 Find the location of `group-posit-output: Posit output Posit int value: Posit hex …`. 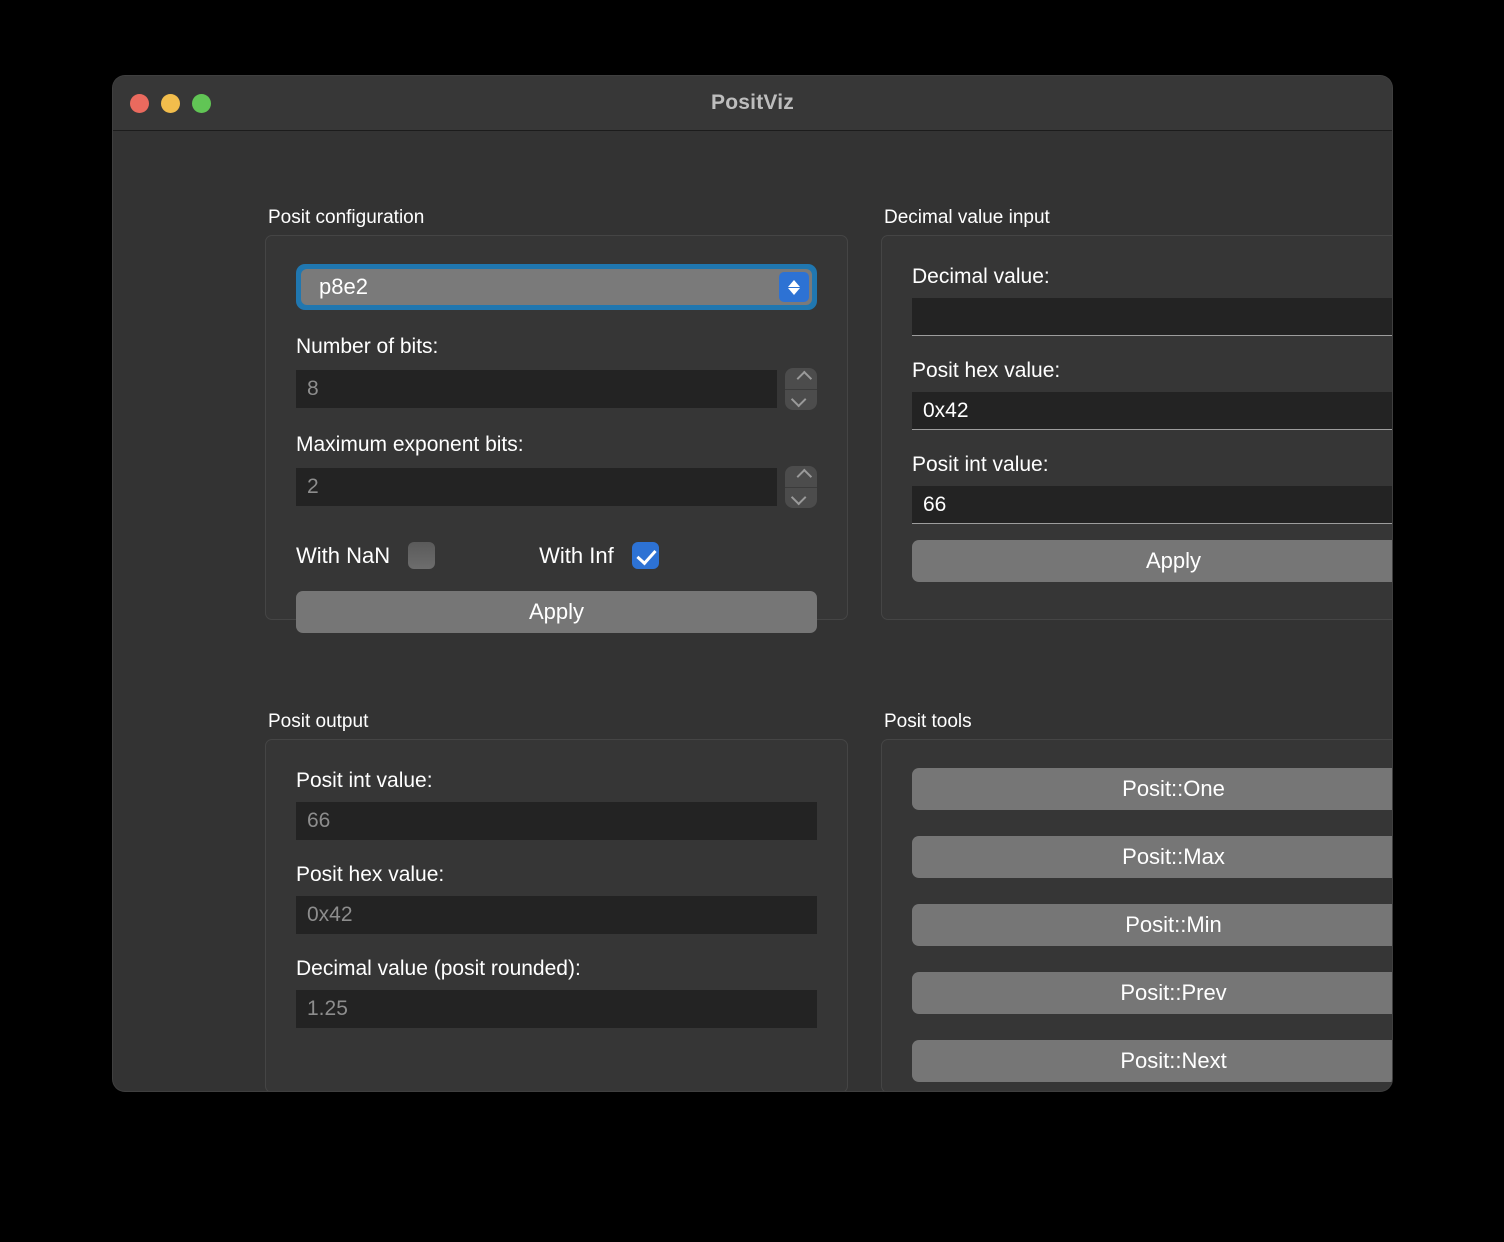

group-posit-output: Posit output Posit int value: Posit hex … is located at coordinates (556, 901).